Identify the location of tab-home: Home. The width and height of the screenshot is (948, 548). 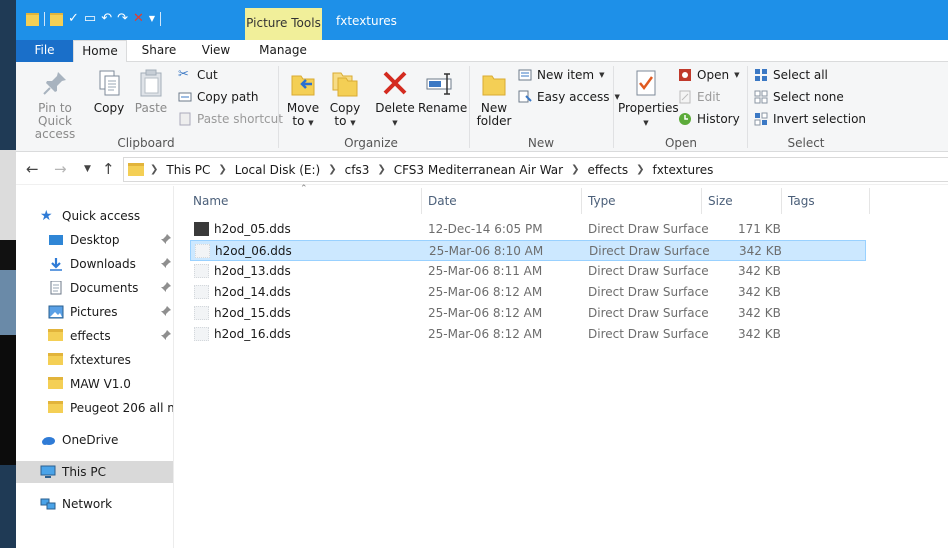
(100, 51).